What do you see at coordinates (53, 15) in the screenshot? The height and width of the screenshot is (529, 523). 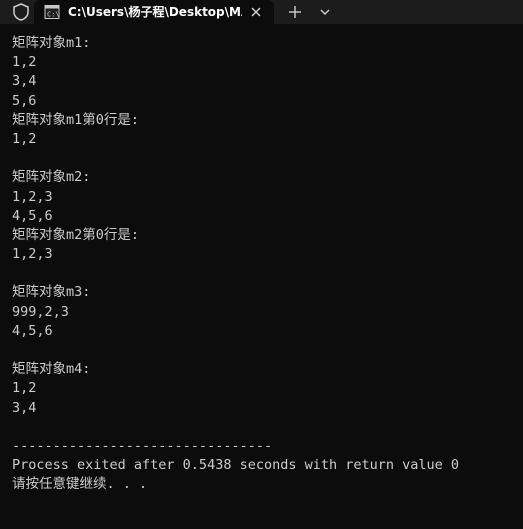 I see `svg-text: C:\` at bounding box center [53, 15].